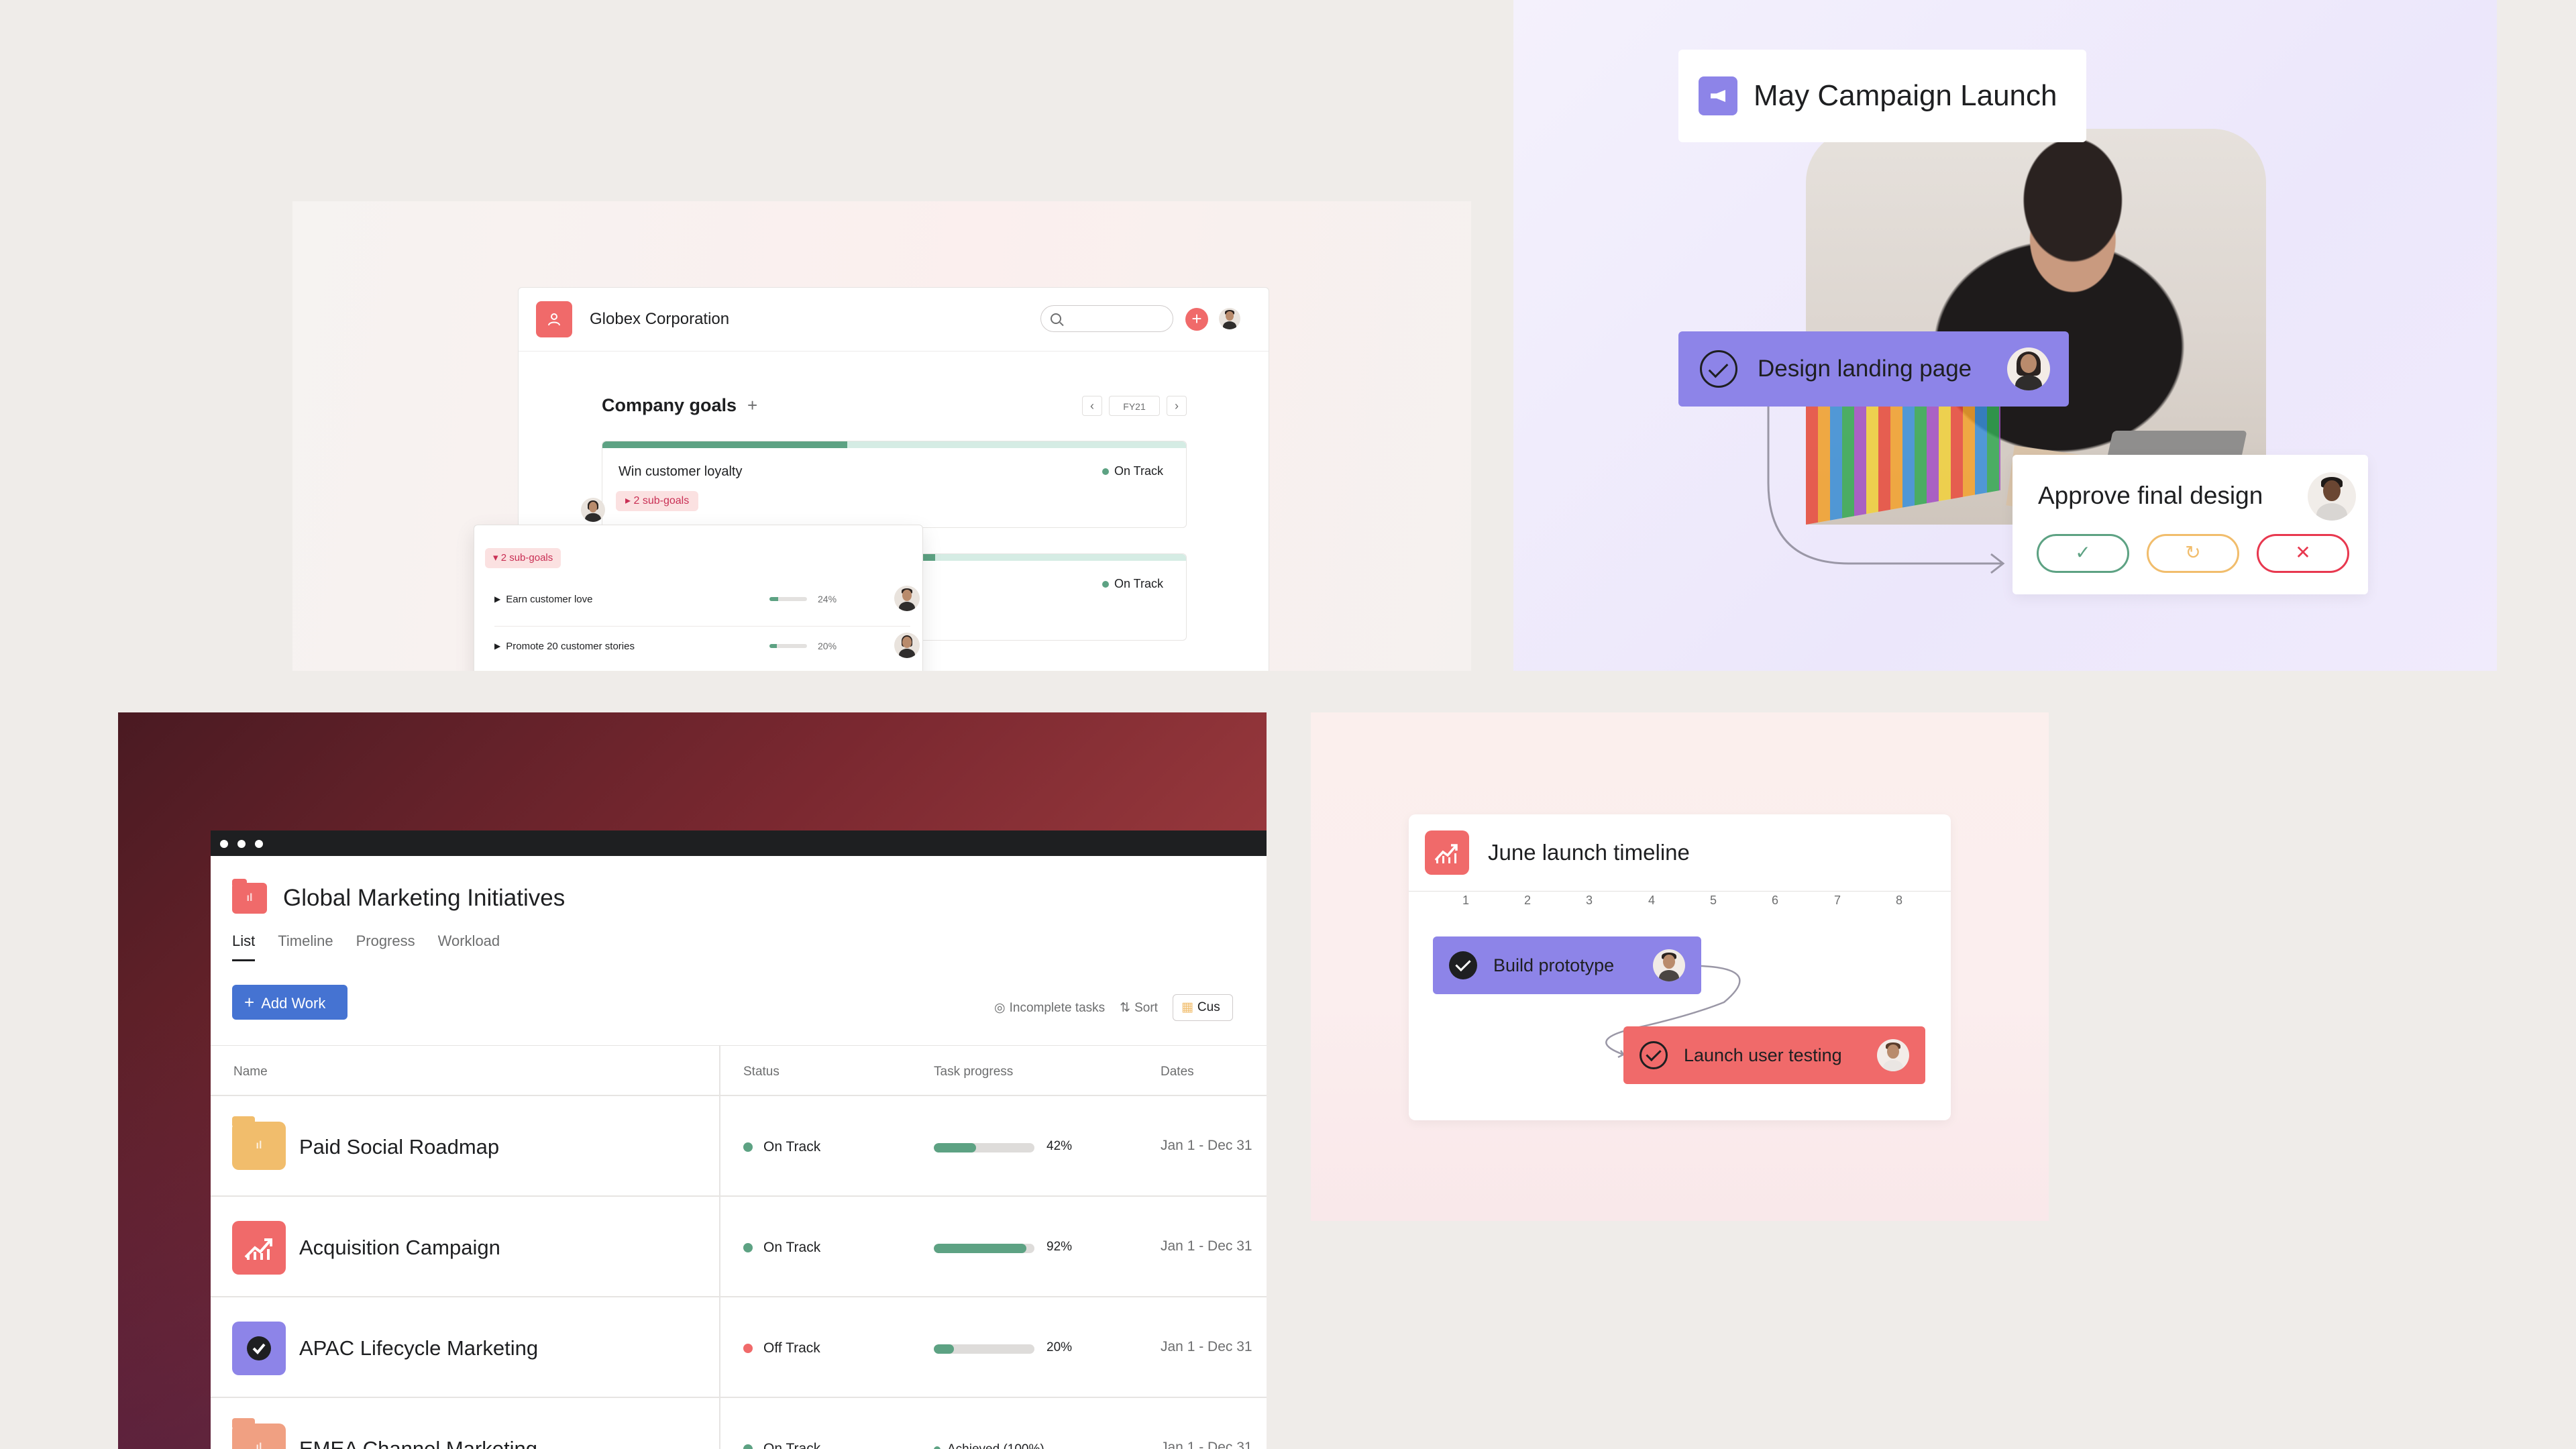  Describe the element at coordinates (1106, 318) in the screenshot. I see `search-input` at that location.